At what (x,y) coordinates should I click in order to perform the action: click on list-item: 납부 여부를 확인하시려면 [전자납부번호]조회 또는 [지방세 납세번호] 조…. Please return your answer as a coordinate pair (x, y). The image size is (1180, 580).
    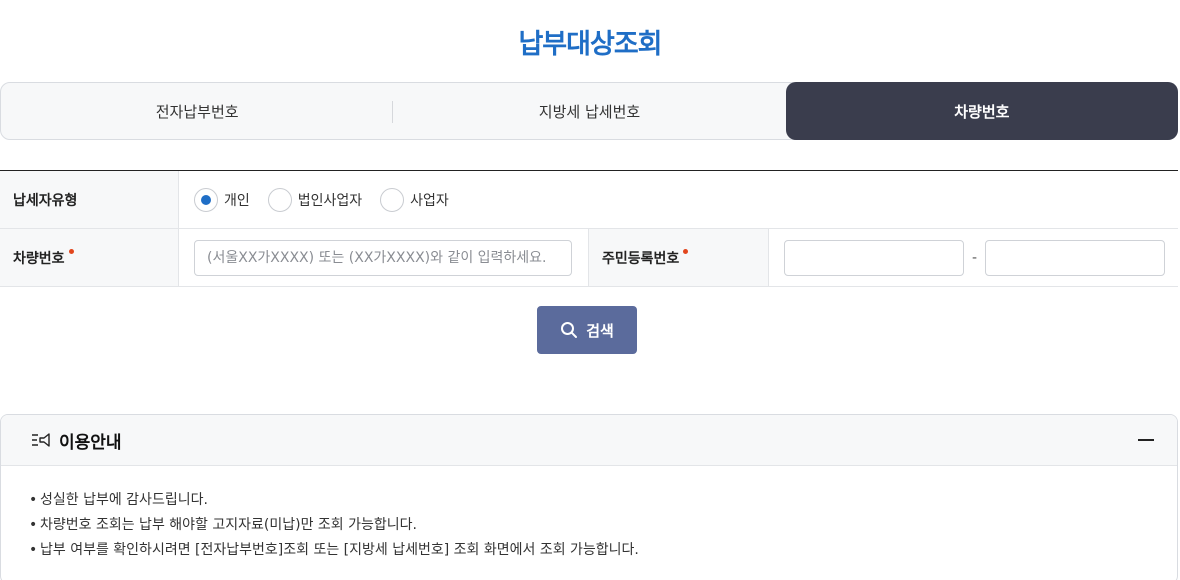
    Looking at the image, I should click on (603, 550).